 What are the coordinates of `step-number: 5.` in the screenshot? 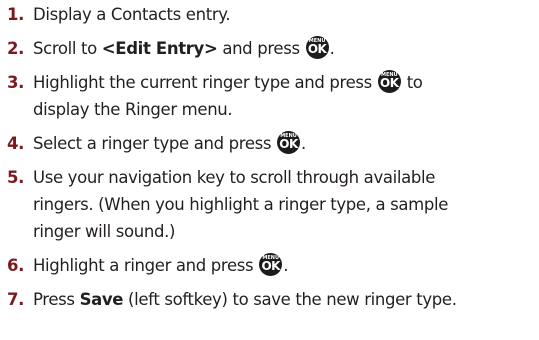 It's located at (16, 177).